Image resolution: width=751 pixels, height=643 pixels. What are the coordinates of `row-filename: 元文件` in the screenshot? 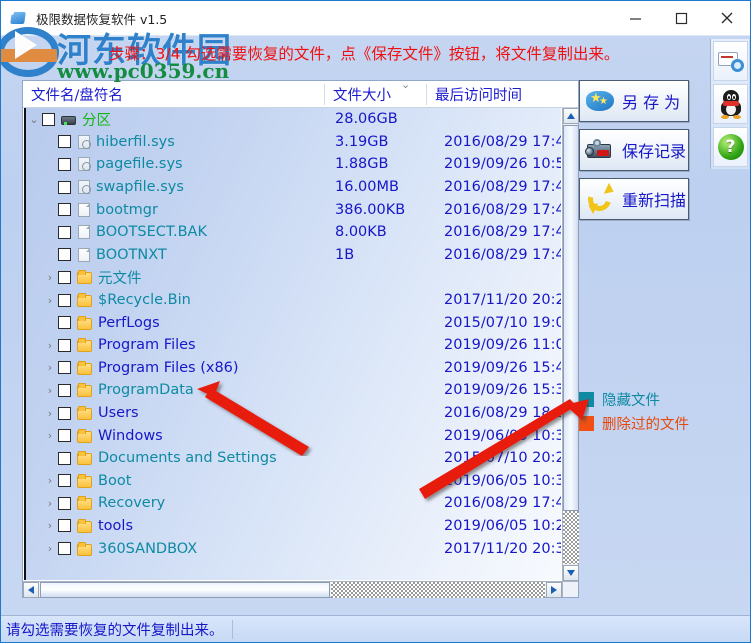 It's located at (120, 278).